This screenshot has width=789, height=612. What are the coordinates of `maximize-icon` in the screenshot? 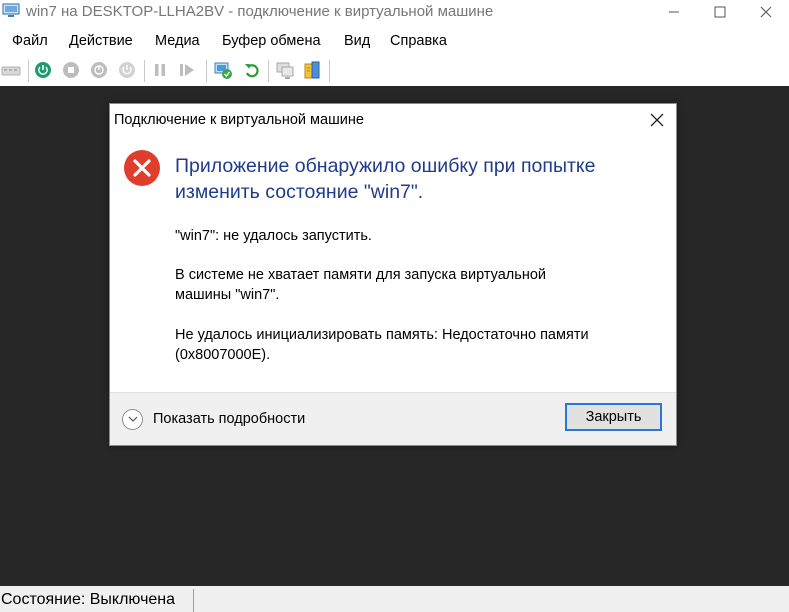 It's located at (720, 12).